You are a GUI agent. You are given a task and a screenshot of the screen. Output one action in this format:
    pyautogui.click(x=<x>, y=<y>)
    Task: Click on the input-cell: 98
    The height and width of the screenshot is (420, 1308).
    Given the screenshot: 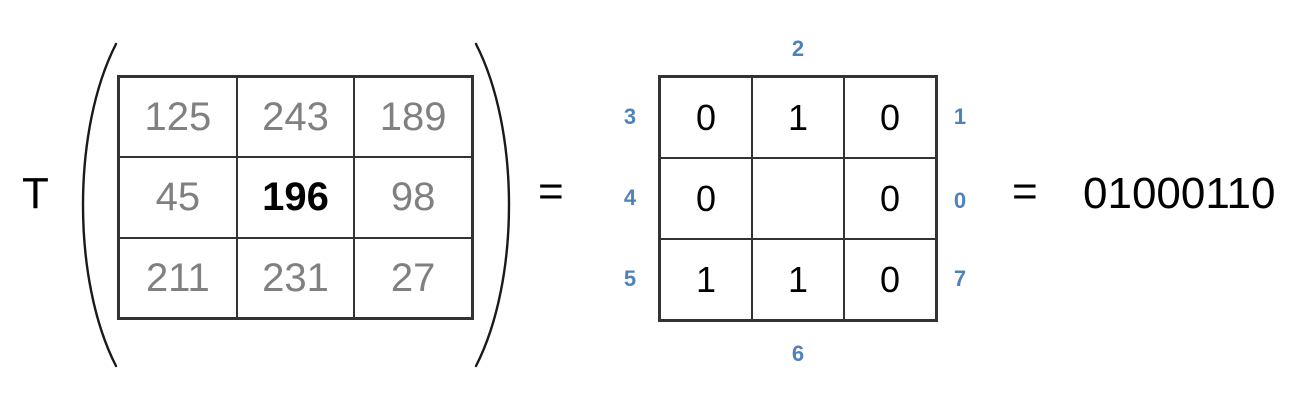 What is the action you would take?
    pyautogui.click(x=413, y=197)
    